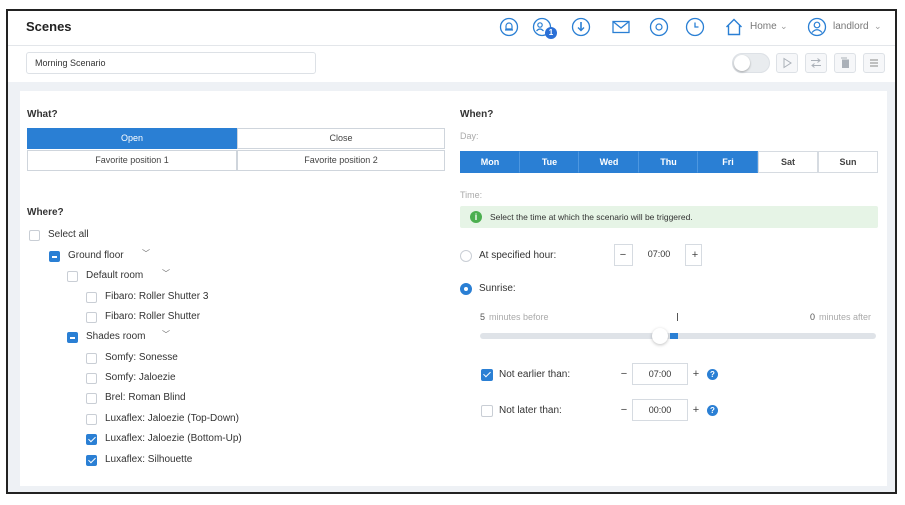  What do you see at coordinates (609, 162) in the screenshot?
I see `day-wed: Wed` at bounding box center [609, 162].